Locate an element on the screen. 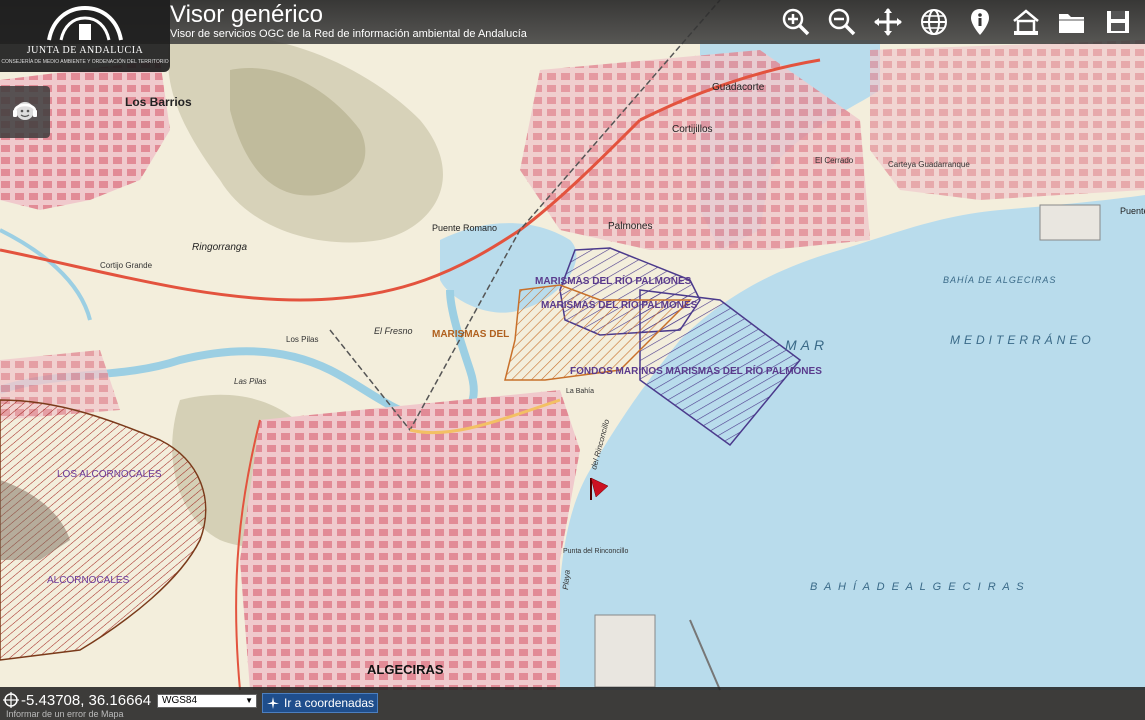  chevron-down-icon: ▼ is located at coordinates (249, 700).